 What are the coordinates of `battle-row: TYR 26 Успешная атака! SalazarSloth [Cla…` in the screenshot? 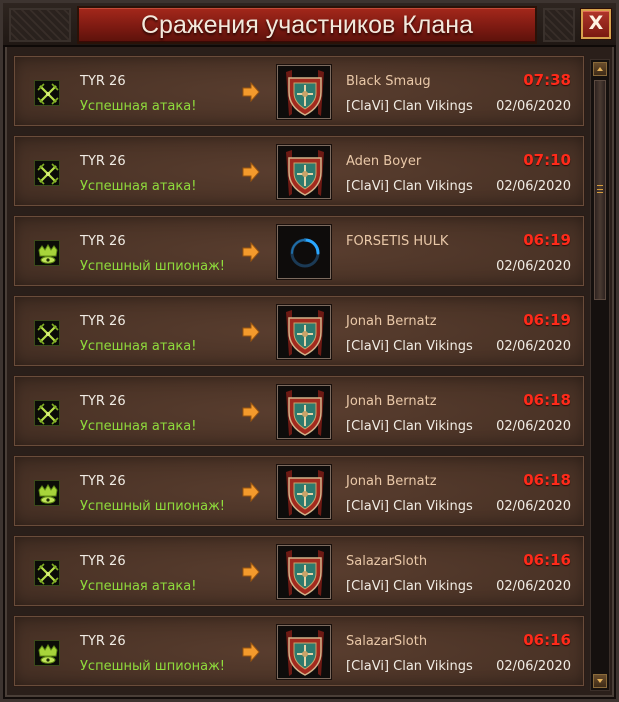 It's located at (299, 571).